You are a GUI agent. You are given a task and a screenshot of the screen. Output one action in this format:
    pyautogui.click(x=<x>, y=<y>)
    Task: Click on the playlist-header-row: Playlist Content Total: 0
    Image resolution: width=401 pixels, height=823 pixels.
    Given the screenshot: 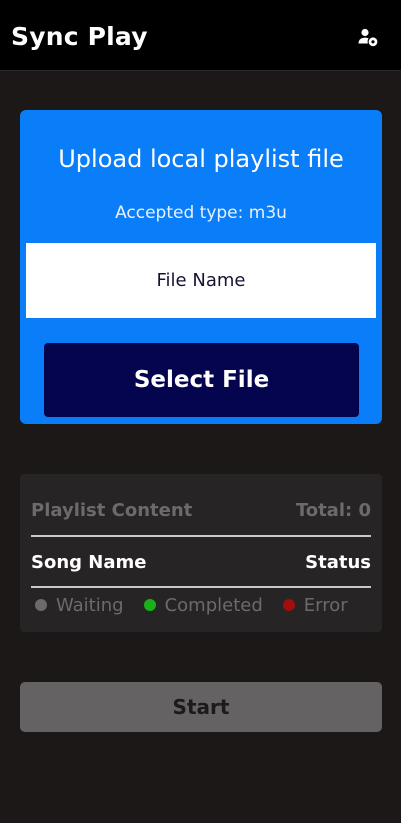 What is the action you would take?
    pyautogui.click(x=201, y=510)
    